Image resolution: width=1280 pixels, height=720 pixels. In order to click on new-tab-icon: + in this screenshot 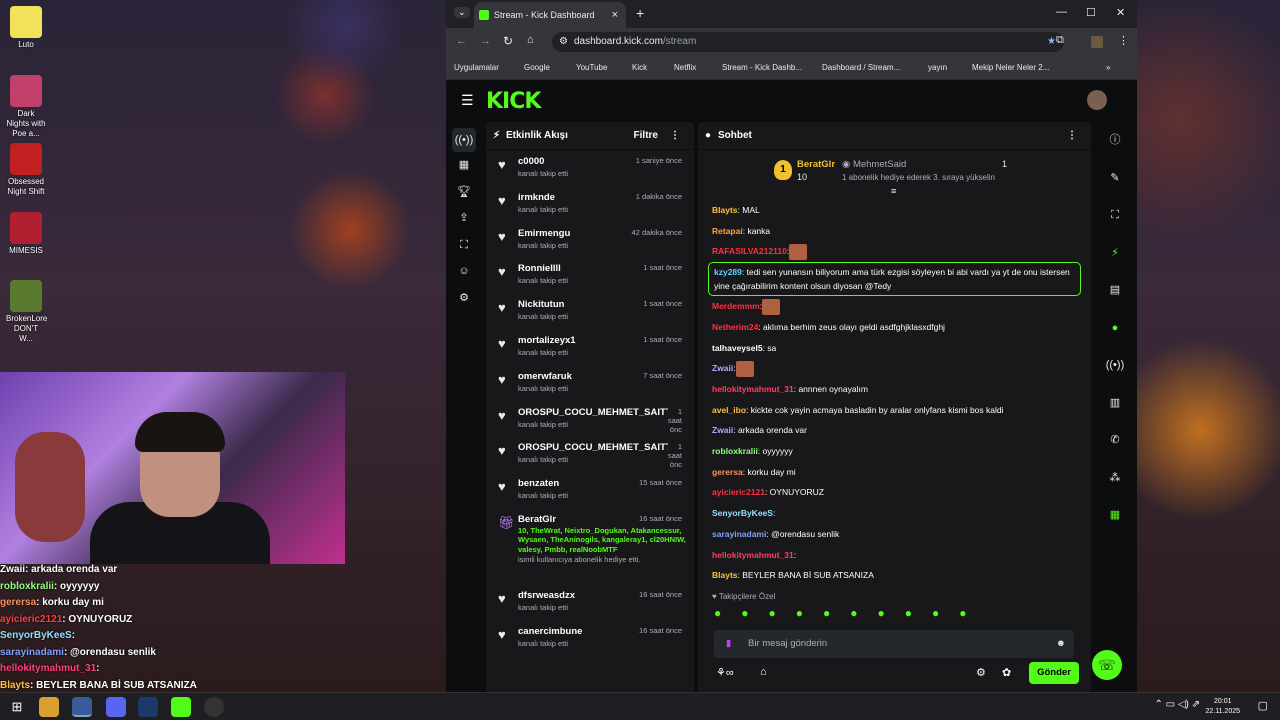, I will do `click(640, 13)`.